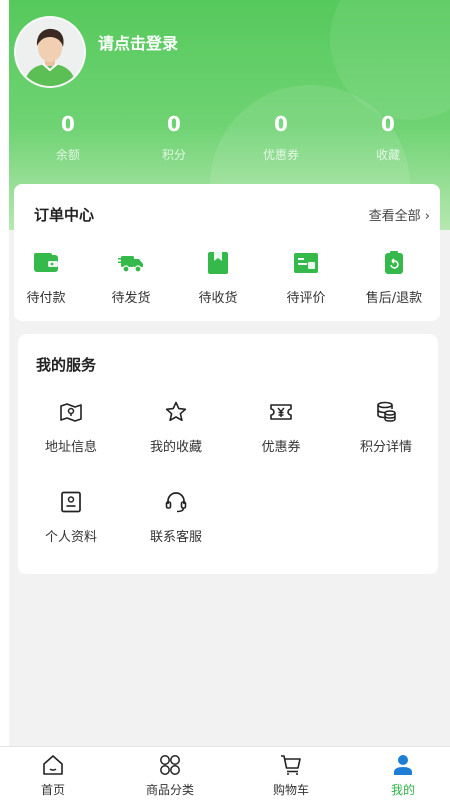 This screenshot has height=801, width=450. What do you see at coordinates (4, 373) in the screenshot?
I see `frame-edge` at bounding box center [4, 373].